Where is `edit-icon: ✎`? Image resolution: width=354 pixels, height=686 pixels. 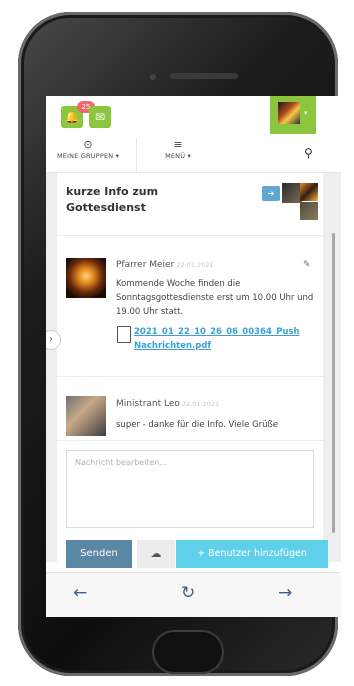
edit-icon: ✎ is located at coordinates (307, 265).